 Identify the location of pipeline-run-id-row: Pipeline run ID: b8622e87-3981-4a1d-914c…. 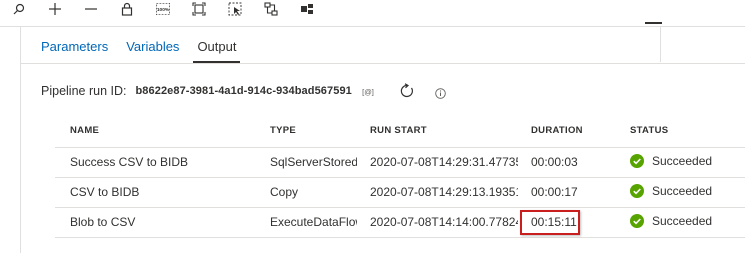
(243, 91).